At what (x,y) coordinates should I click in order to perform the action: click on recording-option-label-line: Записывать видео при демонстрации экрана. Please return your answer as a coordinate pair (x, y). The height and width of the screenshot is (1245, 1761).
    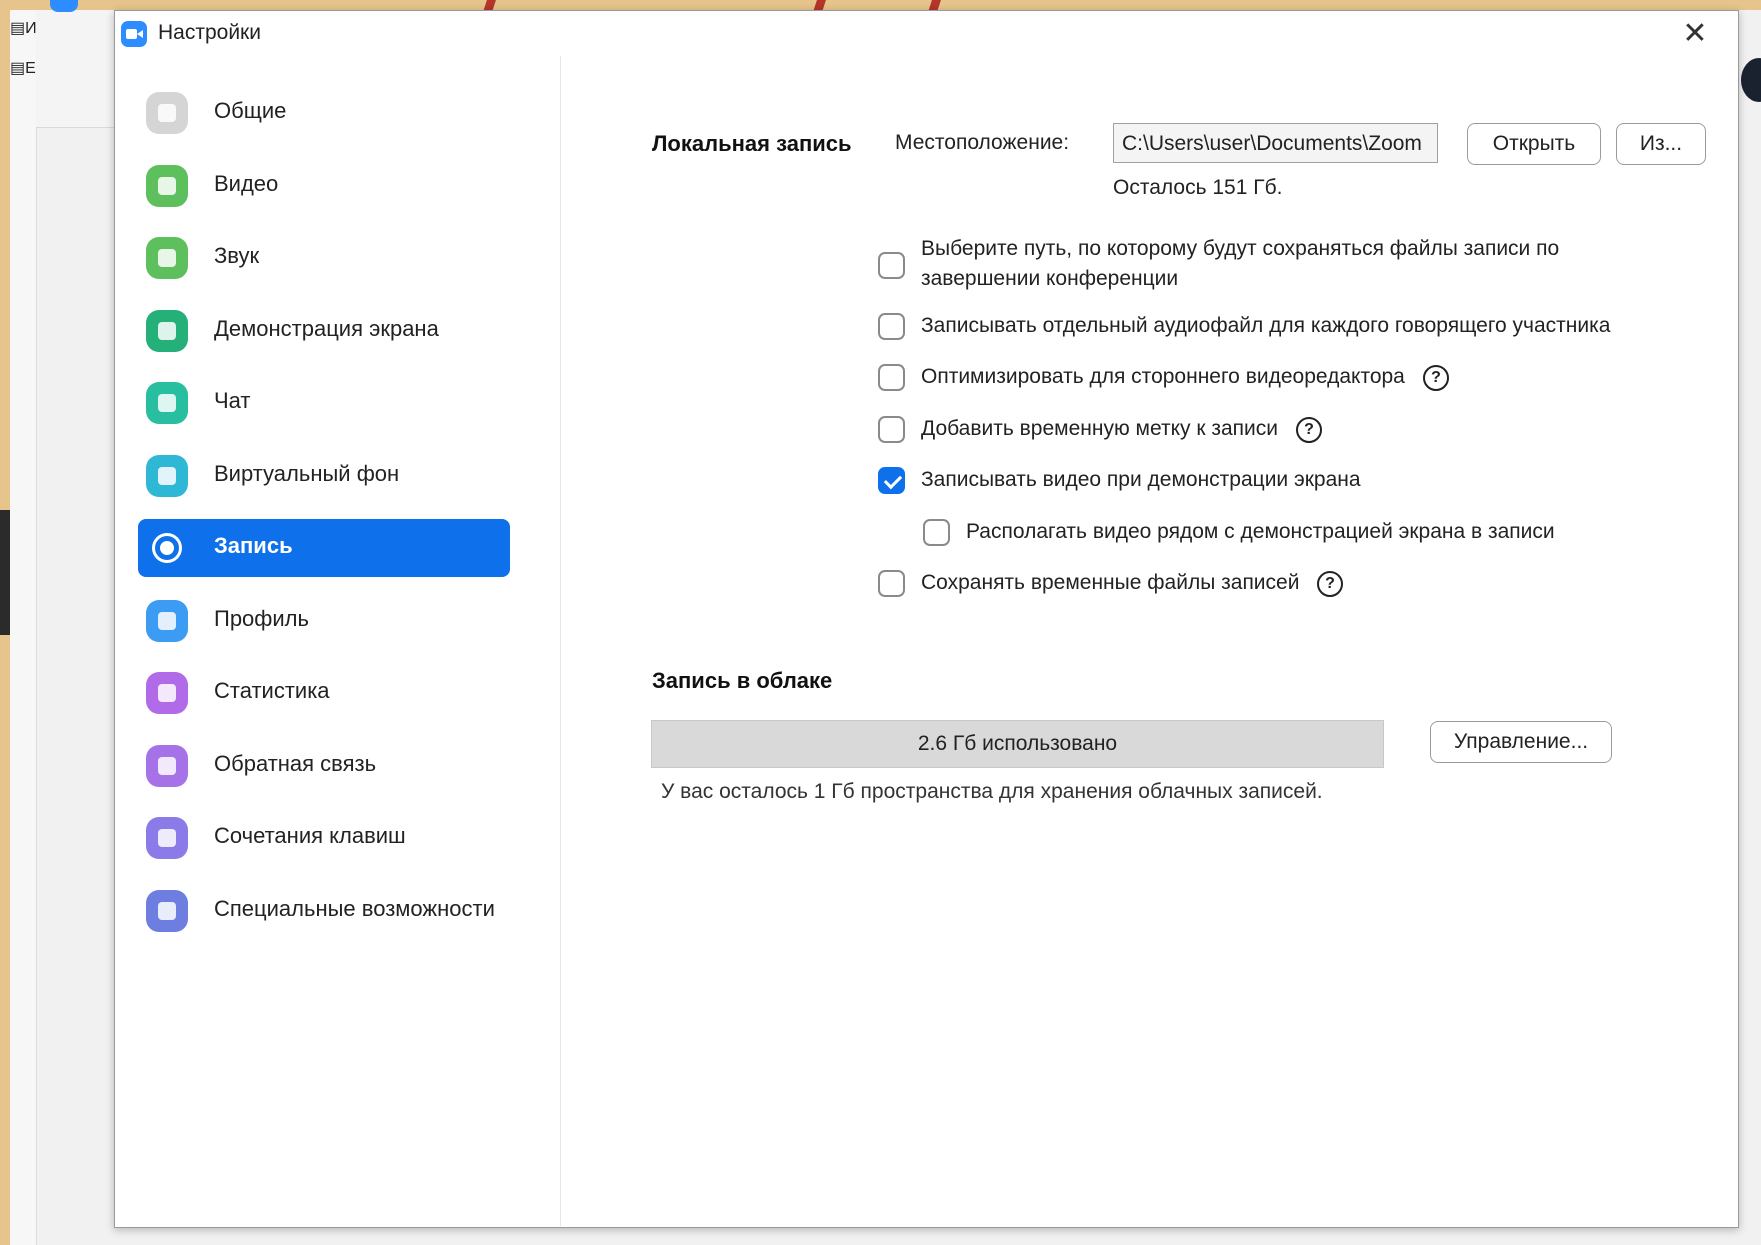
    Looking at the image, I should click on (1141, 479).